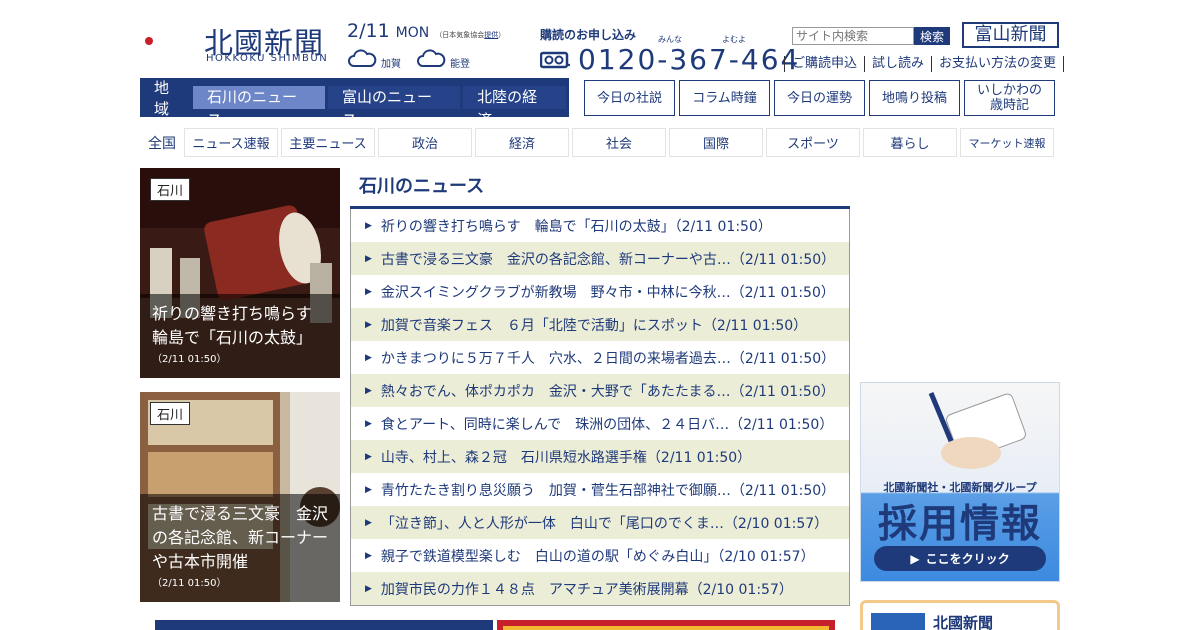 The height and width of the screenshot is (630, 1200). I want to click on site-logo: 北國新聞 HOKKOKU SHIMBUN, so click(240, 41).